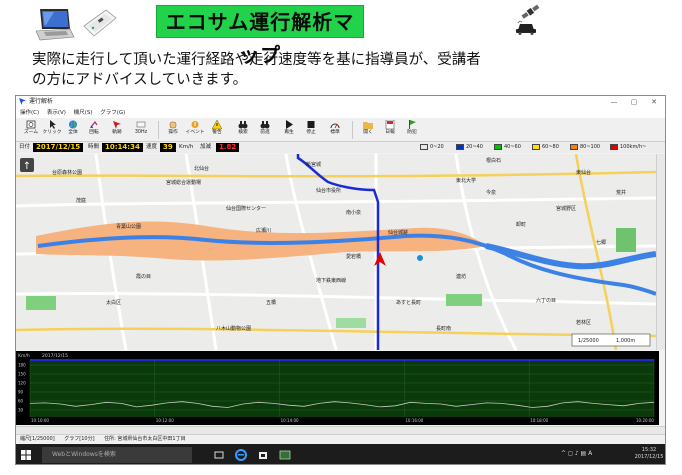  What do you see at coordinates (233, 328) in the screenshot?
I see `map-place-label: 八木山動物公園` at bounding box center [233, 328].